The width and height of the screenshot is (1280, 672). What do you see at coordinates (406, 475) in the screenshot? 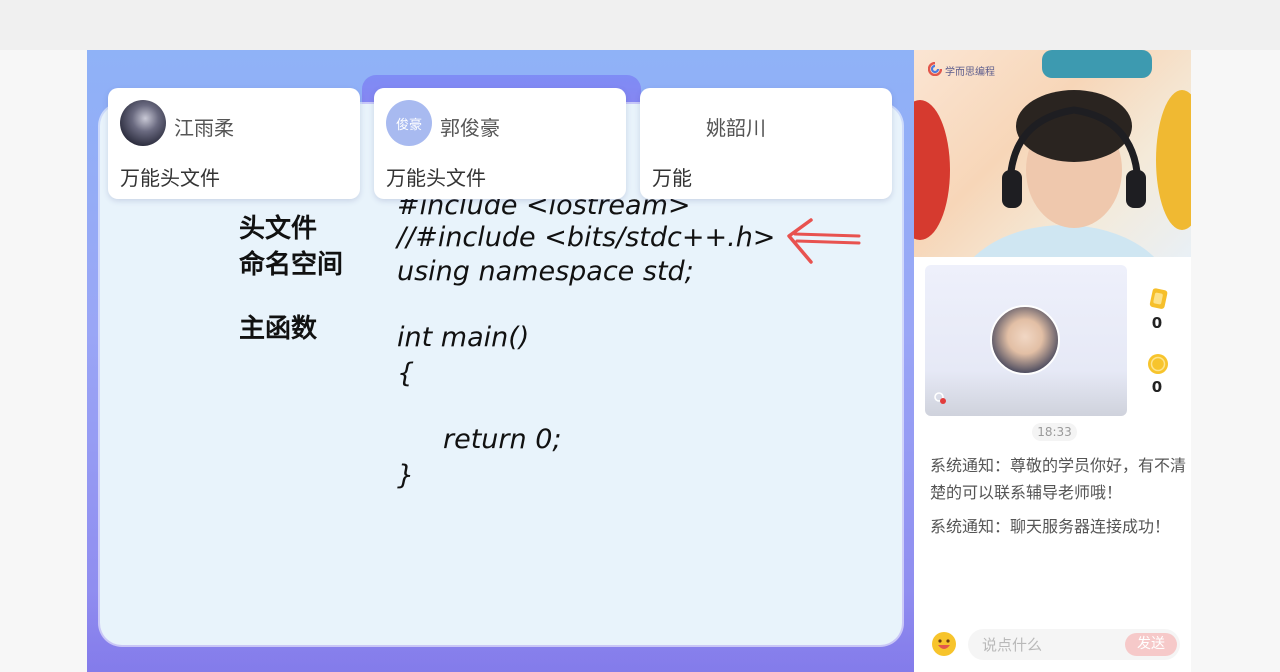
I see `code-line: }` at bounding box center [406, 475].